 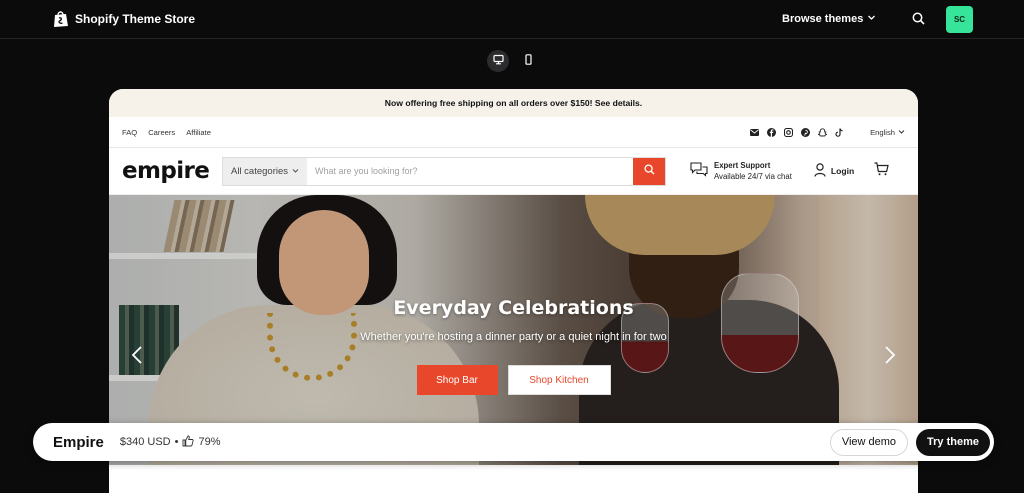 I want to click on search-button, so click(x=649, y=171).